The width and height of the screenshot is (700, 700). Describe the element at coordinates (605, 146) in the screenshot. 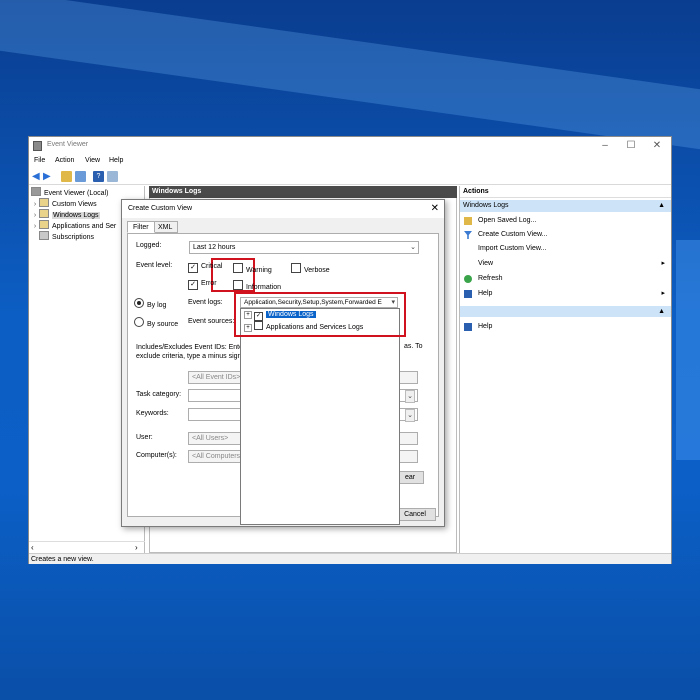

I see `minimize-button: –` at that location.